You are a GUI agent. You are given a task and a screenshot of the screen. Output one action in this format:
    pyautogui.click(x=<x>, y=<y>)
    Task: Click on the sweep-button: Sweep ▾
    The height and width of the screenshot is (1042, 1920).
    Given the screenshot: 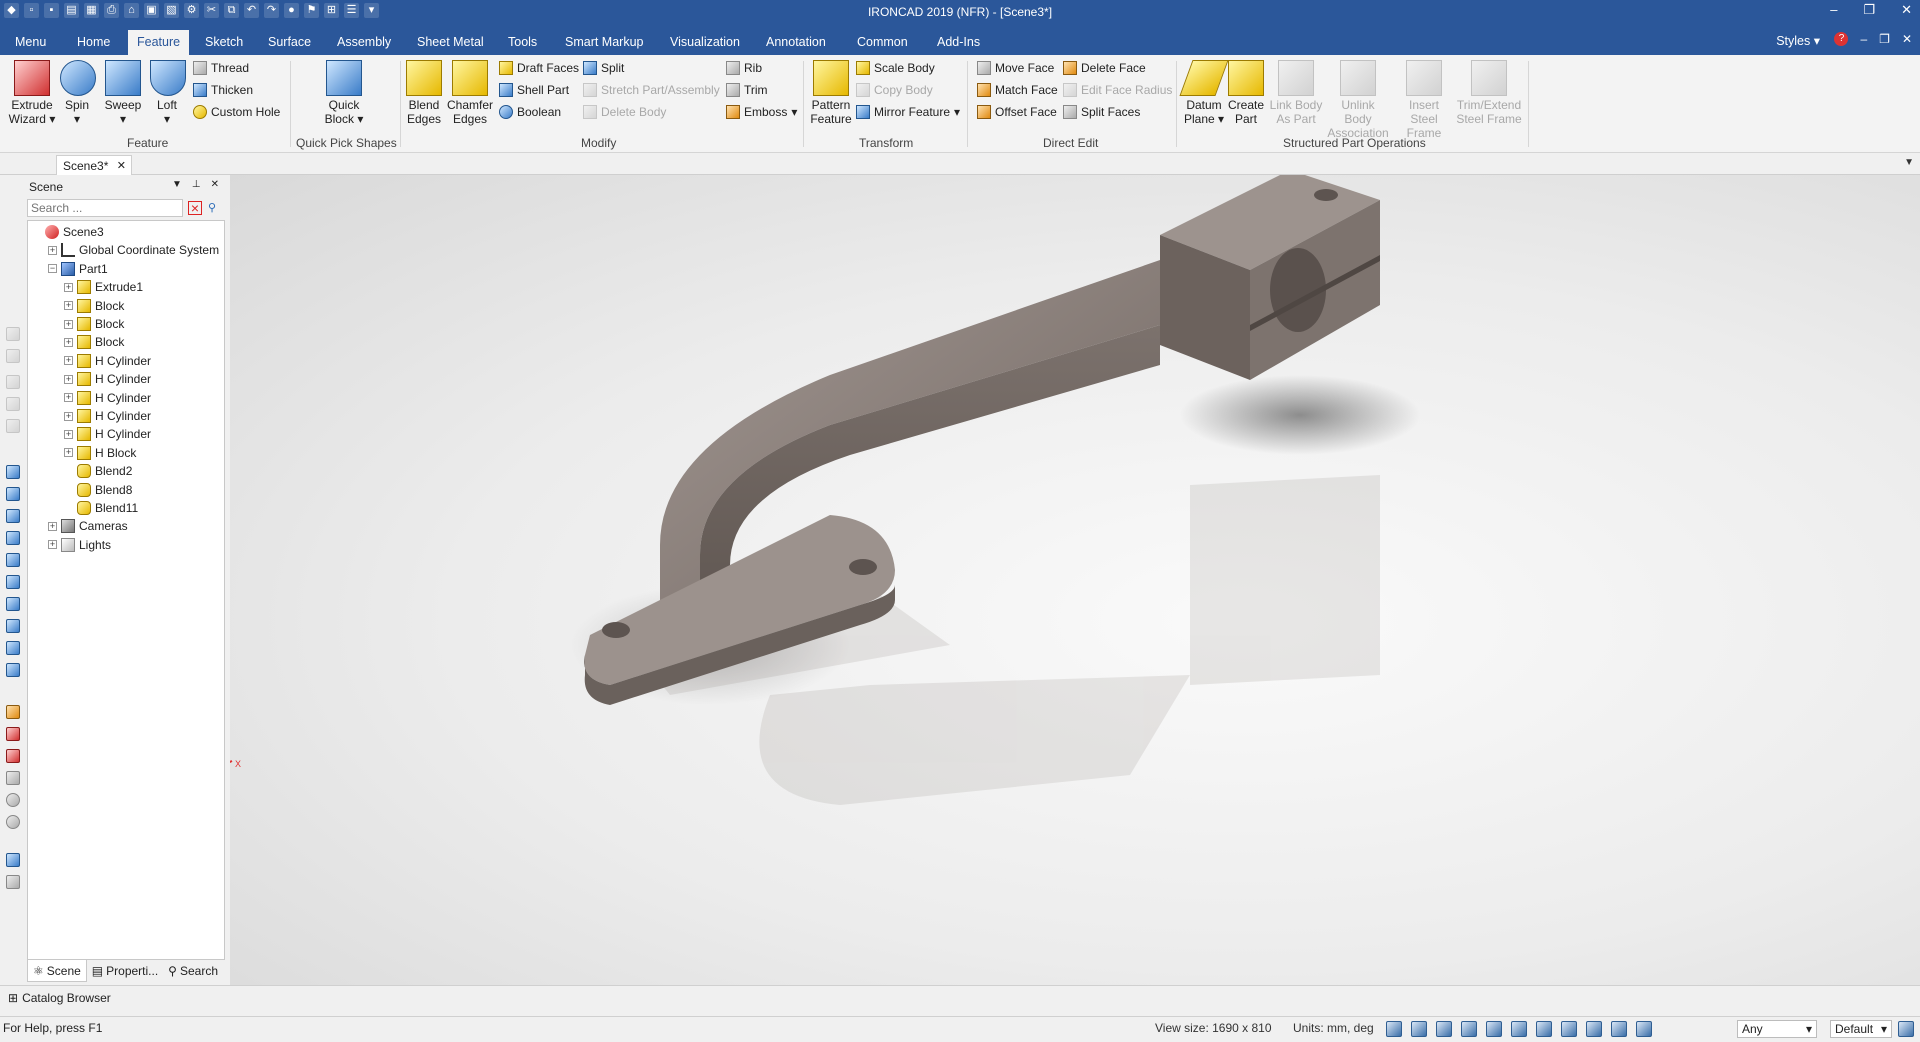 What is the action you would take?
    pyautogui.click(x=123, y=93)
    